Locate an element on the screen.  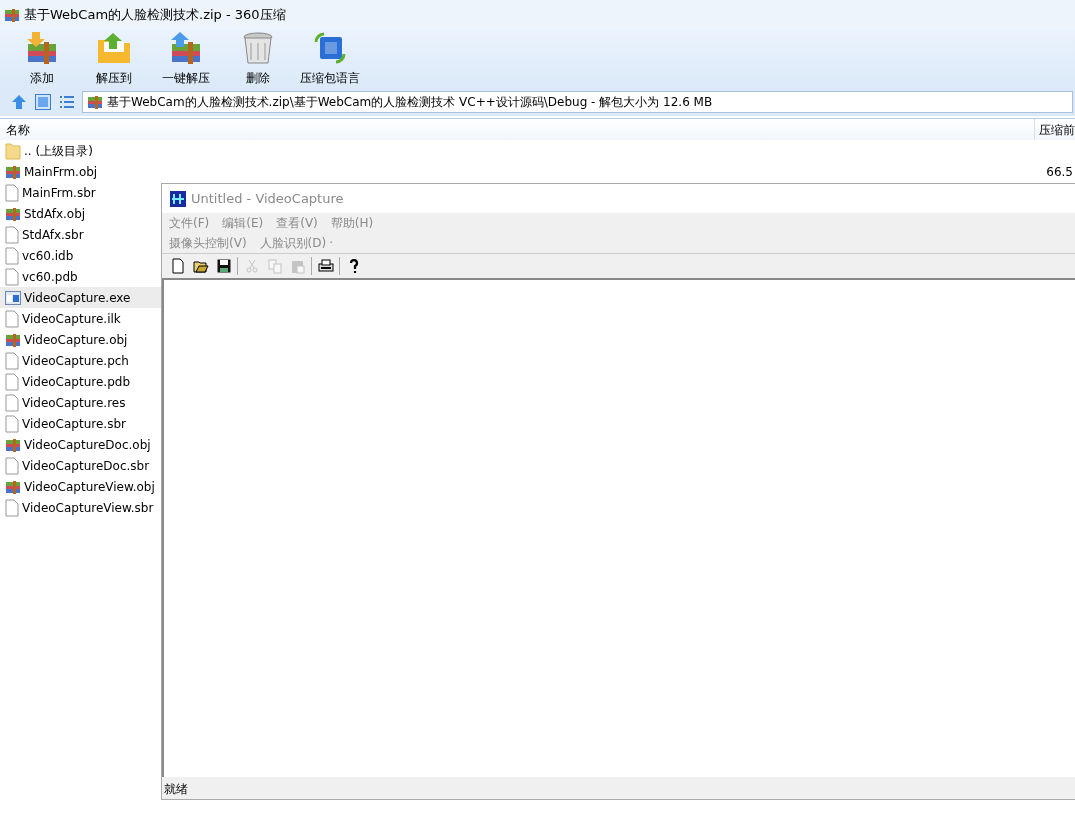
file-row: VideoCapture.ilk is located at coordinates (80, 318).